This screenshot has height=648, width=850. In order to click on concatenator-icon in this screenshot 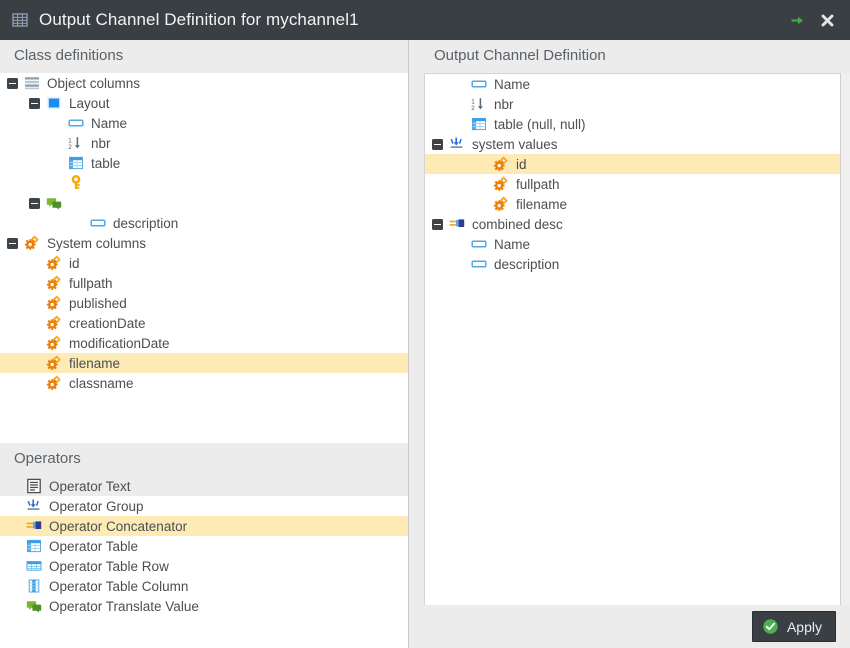, I will do `click(34, 526)`.